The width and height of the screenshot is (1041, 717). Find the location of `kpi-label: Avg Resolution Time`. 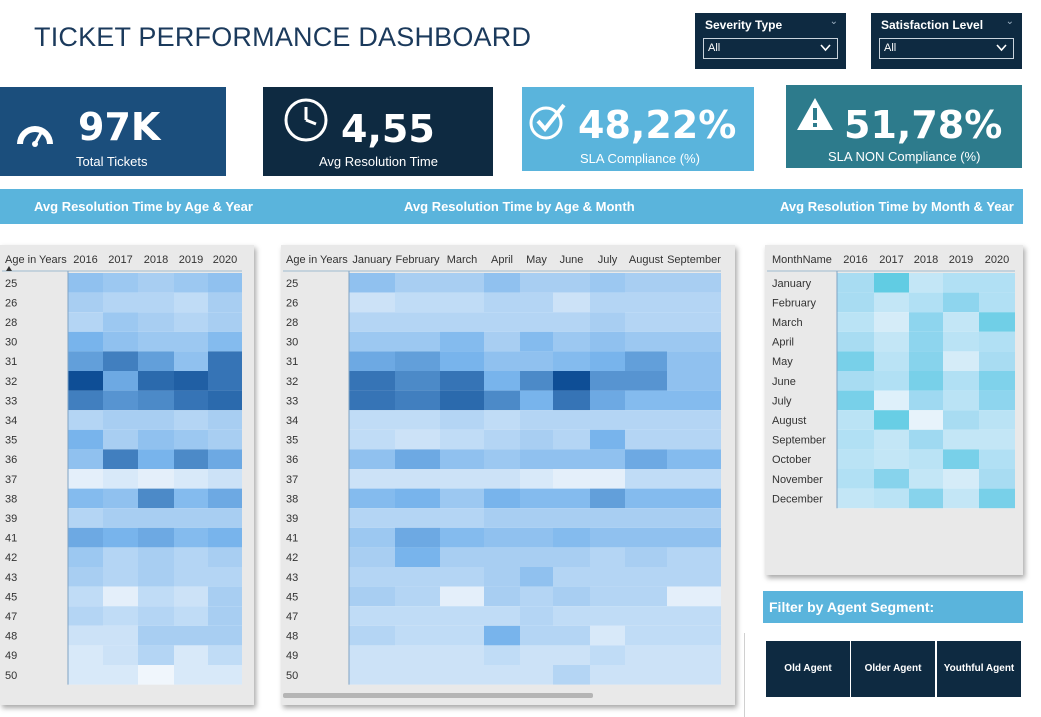

kpi-label: Avg Resolution Time is located at coordinates (378, 161).